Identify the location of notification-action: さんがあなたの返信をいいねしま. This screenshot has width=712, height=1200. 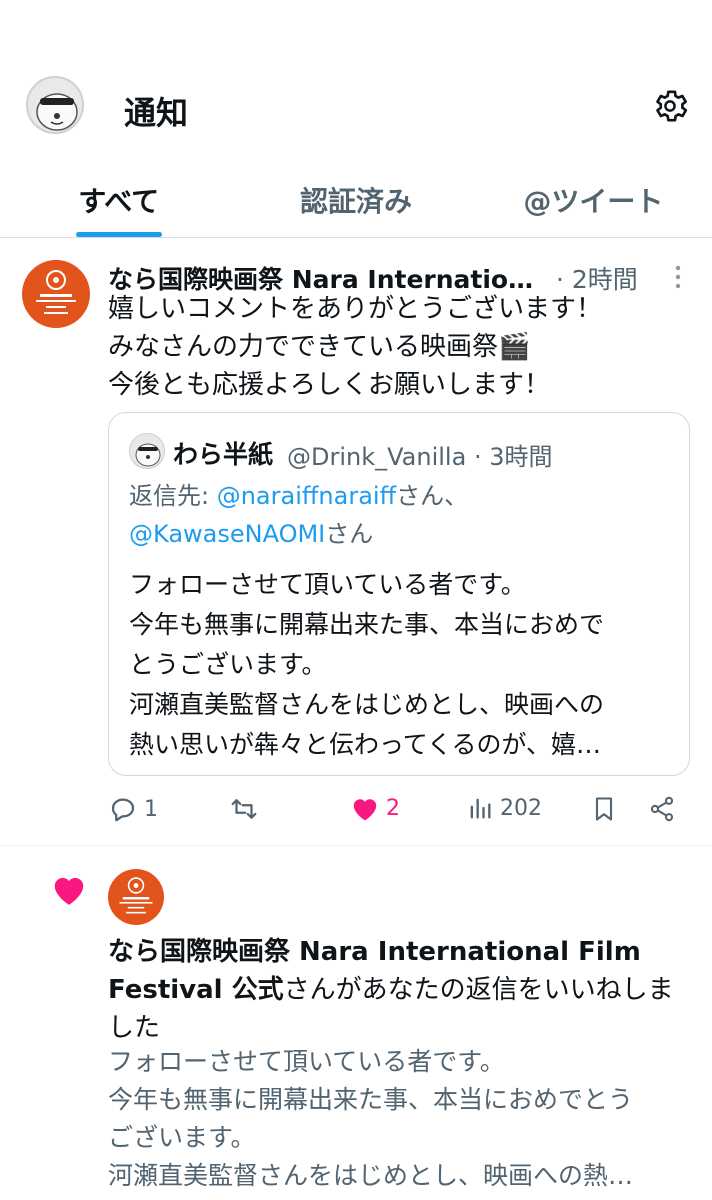
(478, 990).